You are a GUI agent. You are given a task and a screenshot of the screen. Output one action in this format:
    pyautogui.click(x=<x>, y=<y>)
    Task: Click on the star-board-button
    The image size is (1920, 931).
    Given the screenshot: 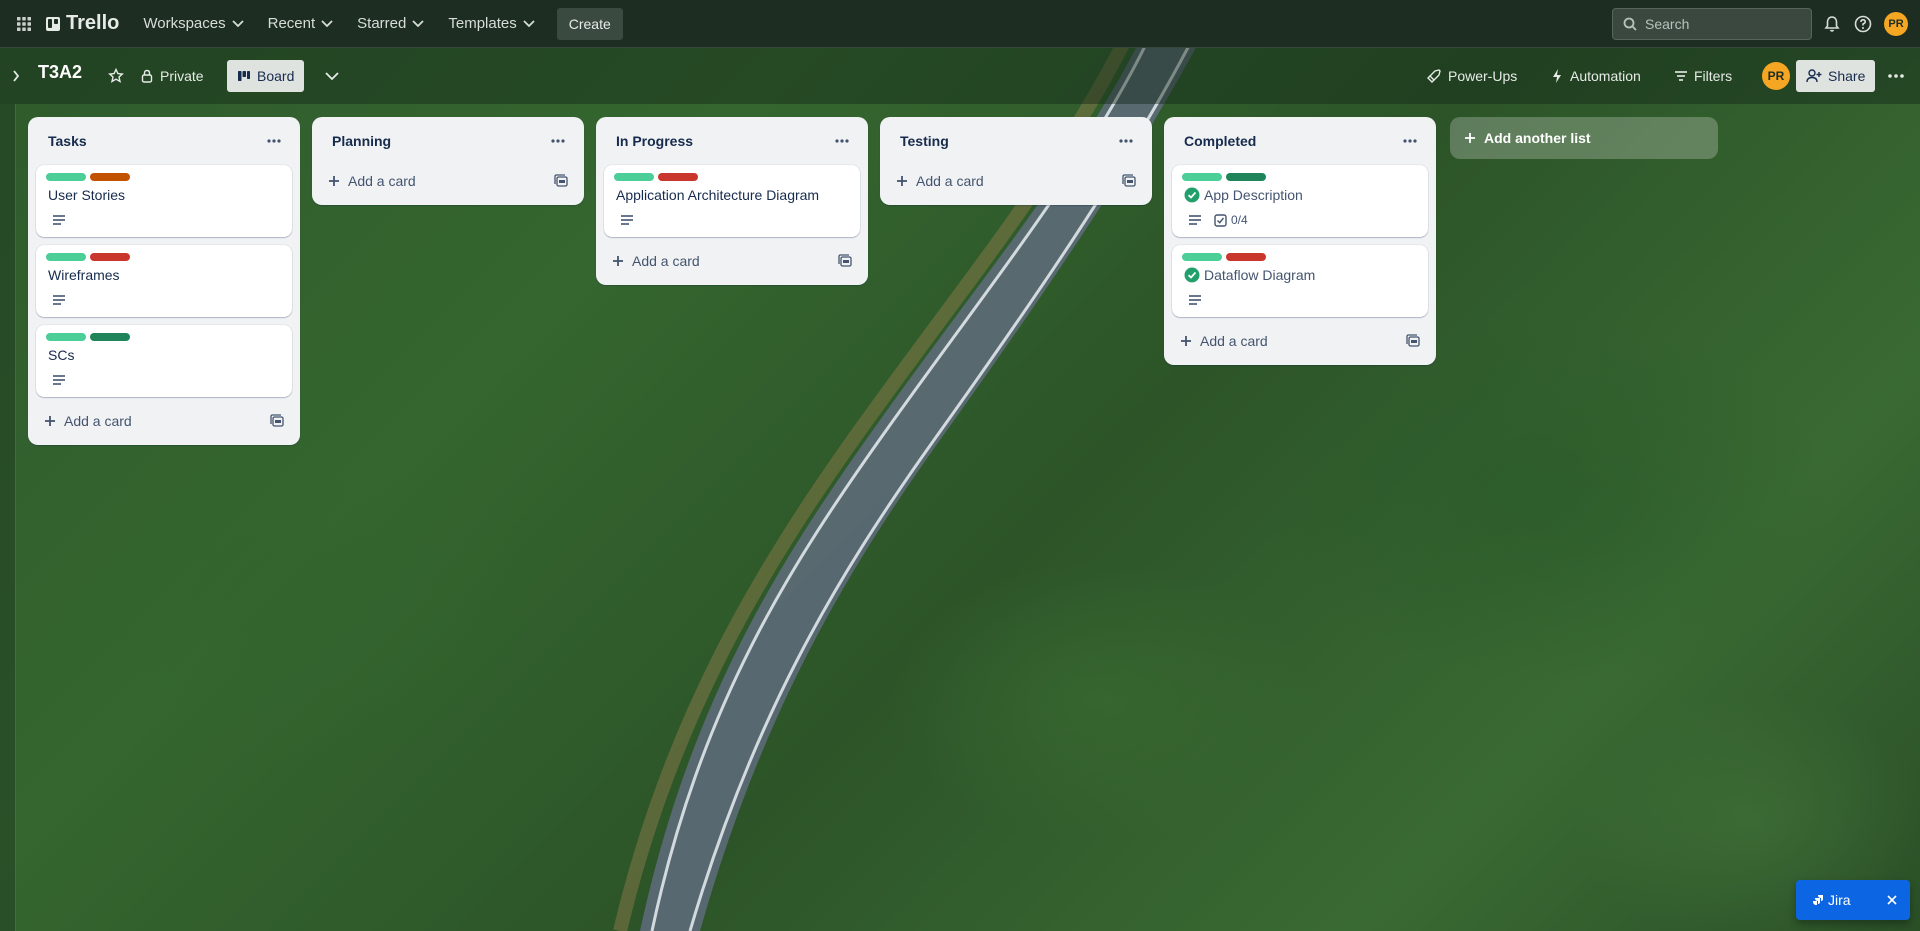 What is the action you would take?
    pyautogui.click(x=116, y=76)
    